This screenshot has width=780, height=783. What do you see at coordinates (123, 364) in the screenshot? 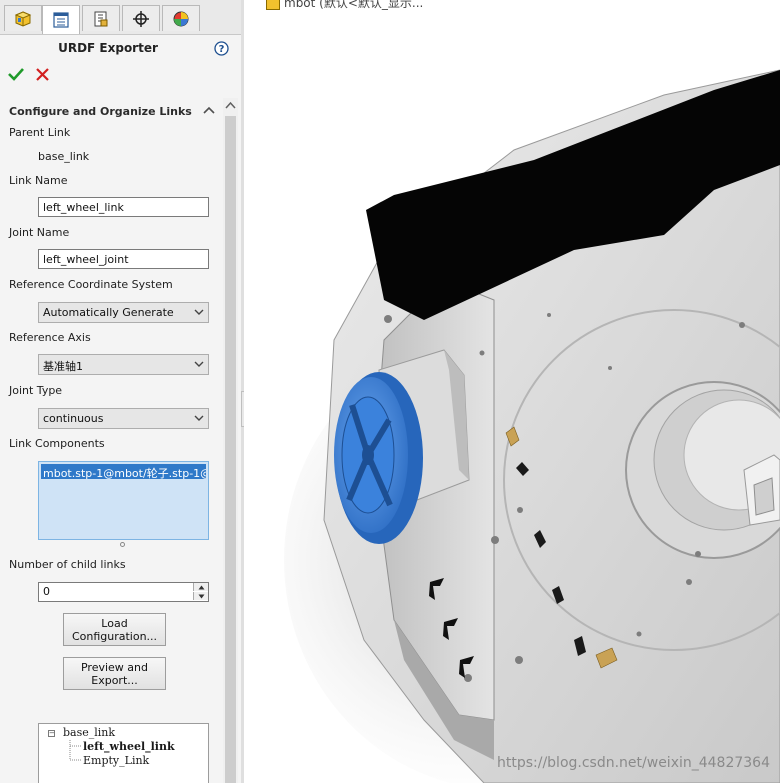
I see `ref-axis-select: 基准轴1` at bounding box center [123, 364].